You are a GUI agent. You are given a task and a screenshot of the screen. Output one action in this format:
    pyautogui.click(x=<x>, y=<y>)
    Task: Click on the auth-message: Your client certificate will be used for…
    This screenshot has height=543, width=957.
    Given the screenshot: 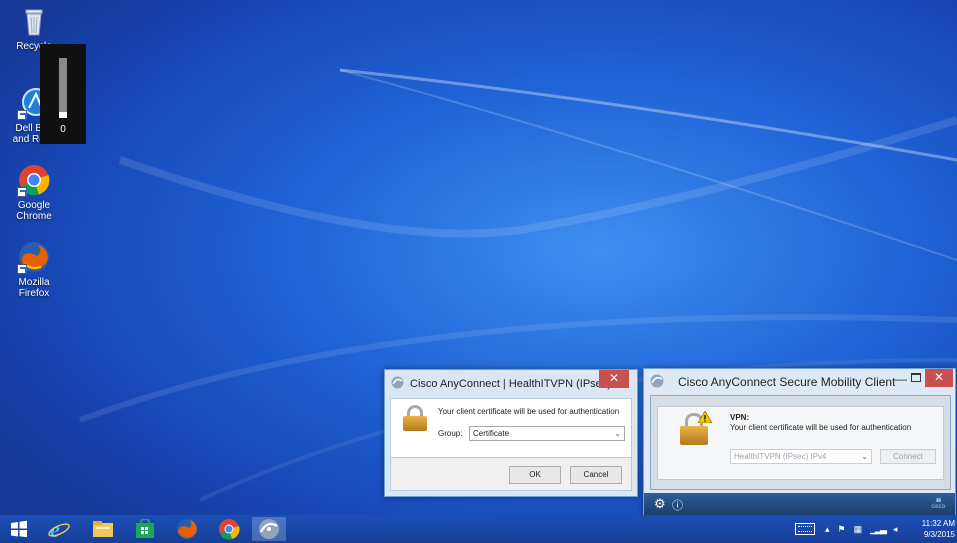 What is the action you would take?
    pyautogui.click(x=529, y=411)
    